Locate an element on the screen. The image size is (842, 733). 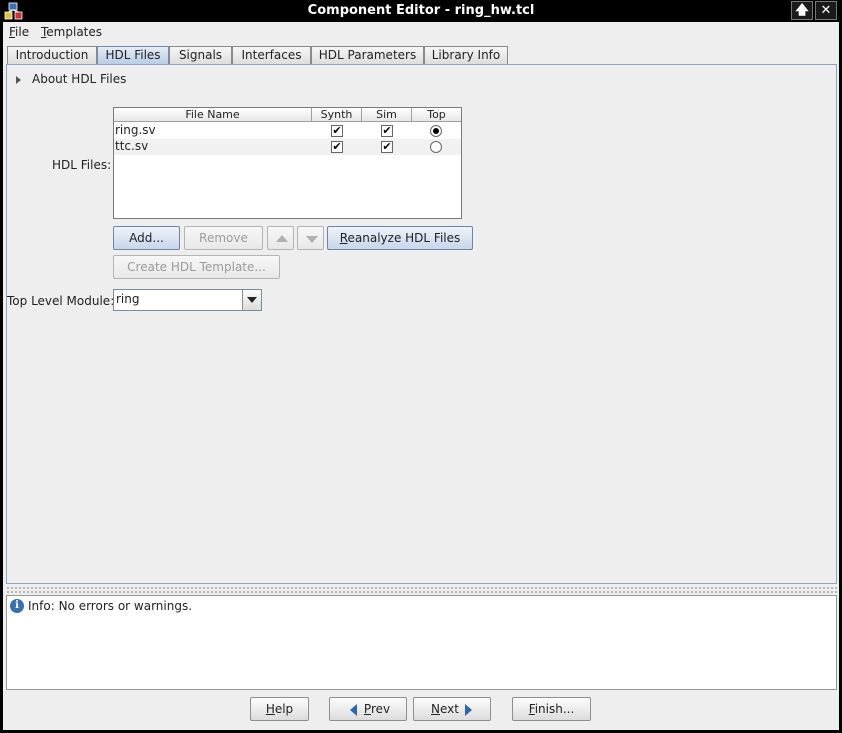
arrow-down-icon is located at coordinates (312, 239).